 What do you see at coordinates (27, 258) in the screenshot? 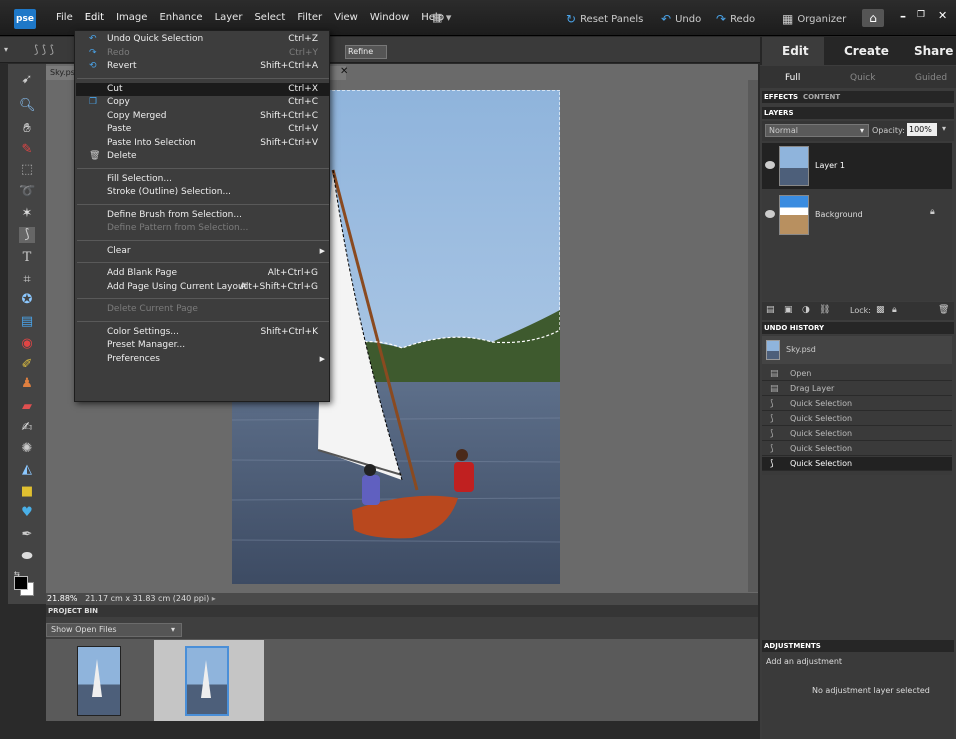
I see `type-tool-icon: T` at bounding box center [27, 258].